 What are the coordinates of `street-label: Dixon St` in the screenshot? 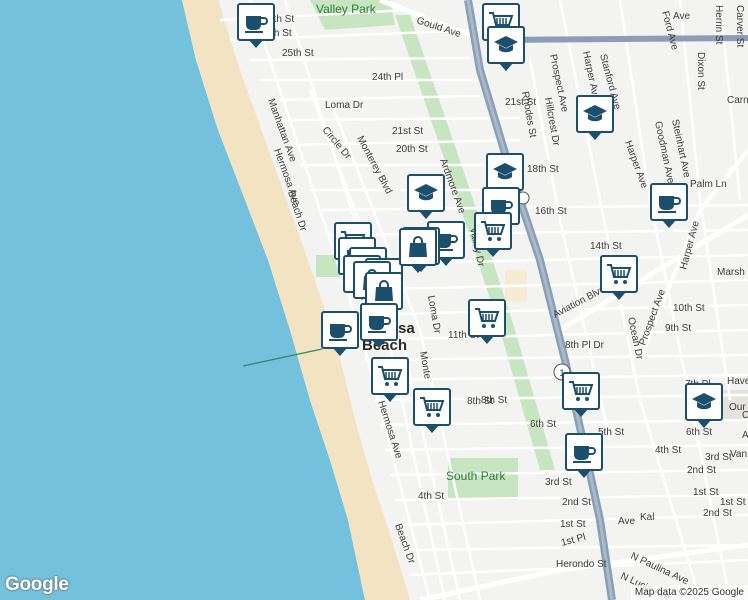 It's located at (700, 71).